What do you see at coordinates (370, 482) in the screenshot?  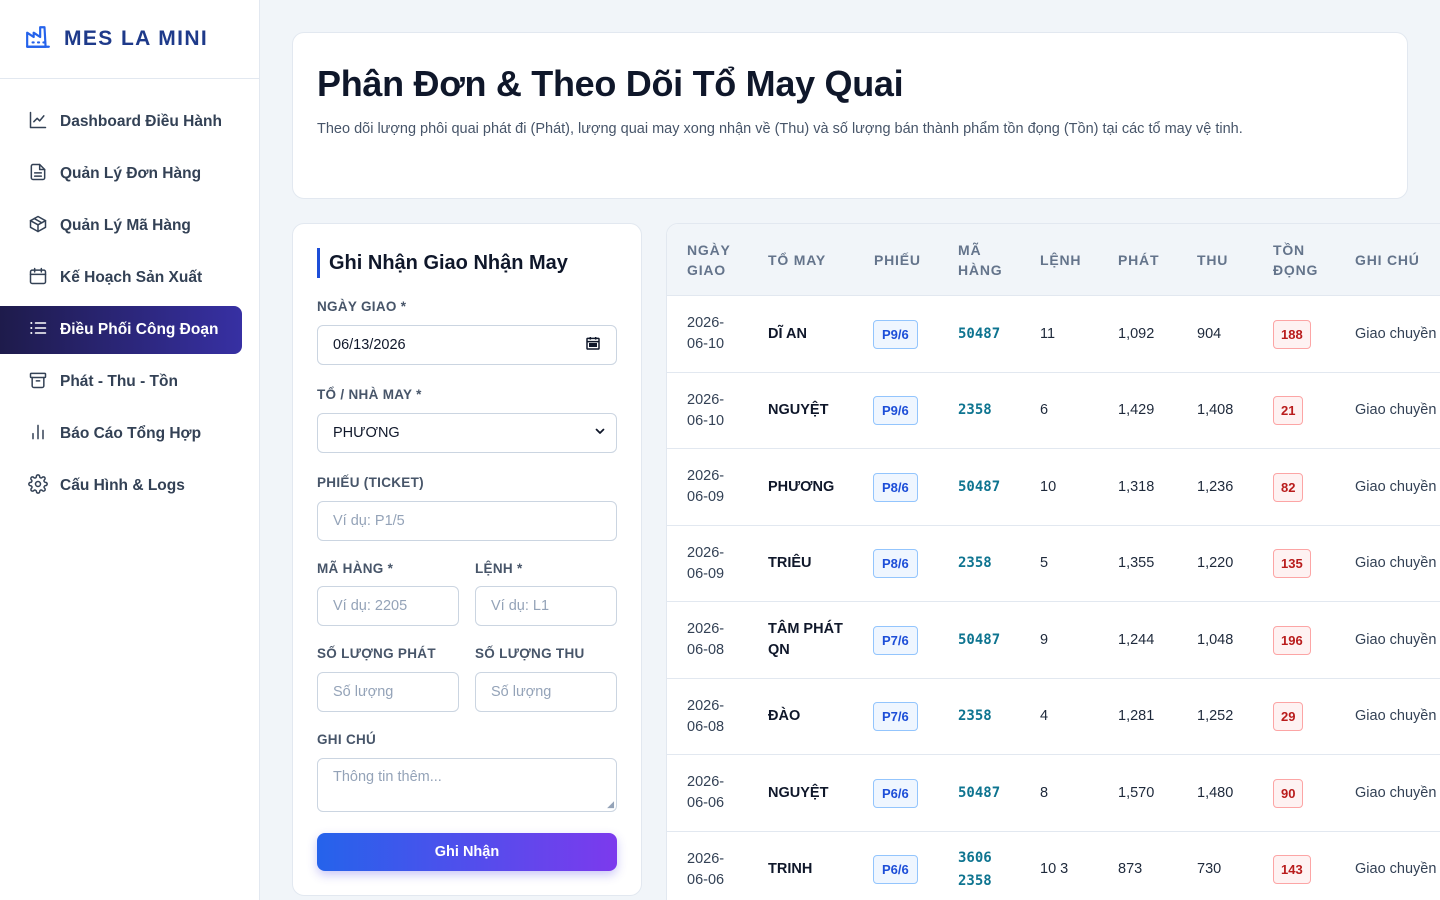 I see `ticket-label: PHIẾU (TICKET)` at bounding box center [370, 482].